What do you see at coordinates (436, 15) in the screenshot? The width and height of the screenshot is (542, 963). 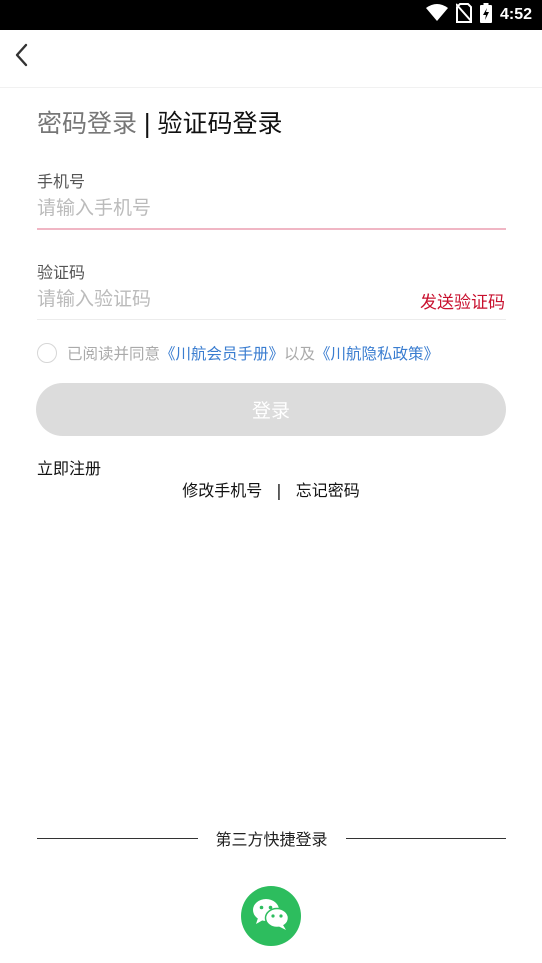 I see `wifi-icon` at bounding box center [436, 15].